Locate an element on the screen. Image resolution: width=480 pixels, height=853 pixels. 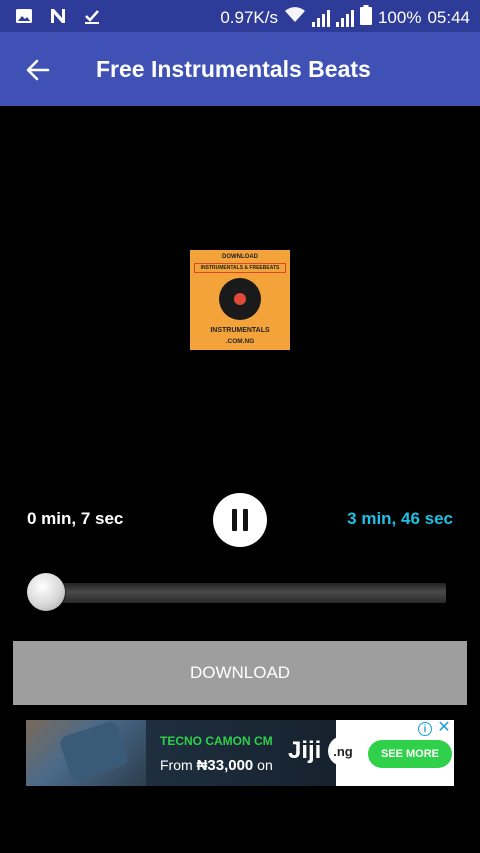
ad-price: ₦33,000 is located at coordinates (225, 765).